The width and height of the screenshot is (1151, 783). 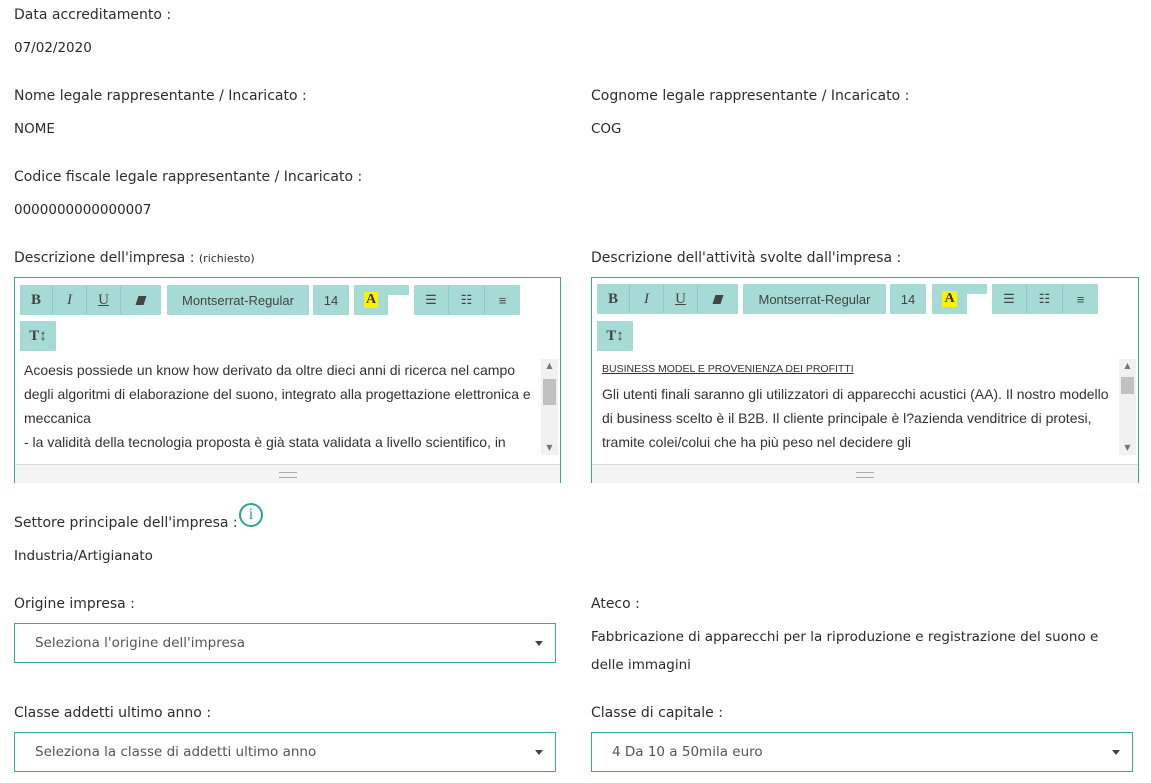 I want to click on classe-capitale-label: Classe di capitale :, so click(x=657, y=713).